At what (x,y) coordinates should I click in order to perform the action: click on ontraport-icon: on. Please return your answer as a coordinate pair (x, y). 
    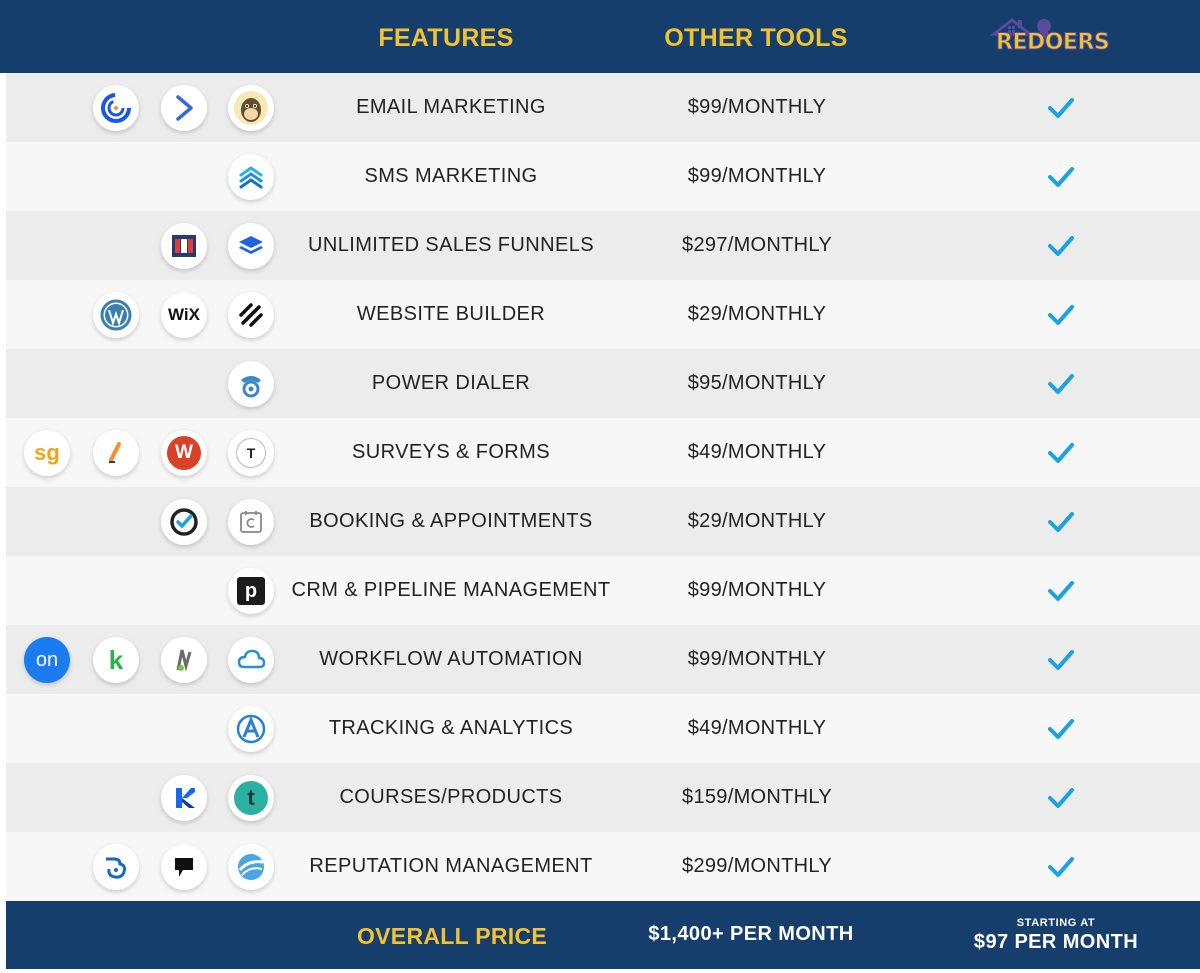
    Looking at the image, I should click on (47, 660).